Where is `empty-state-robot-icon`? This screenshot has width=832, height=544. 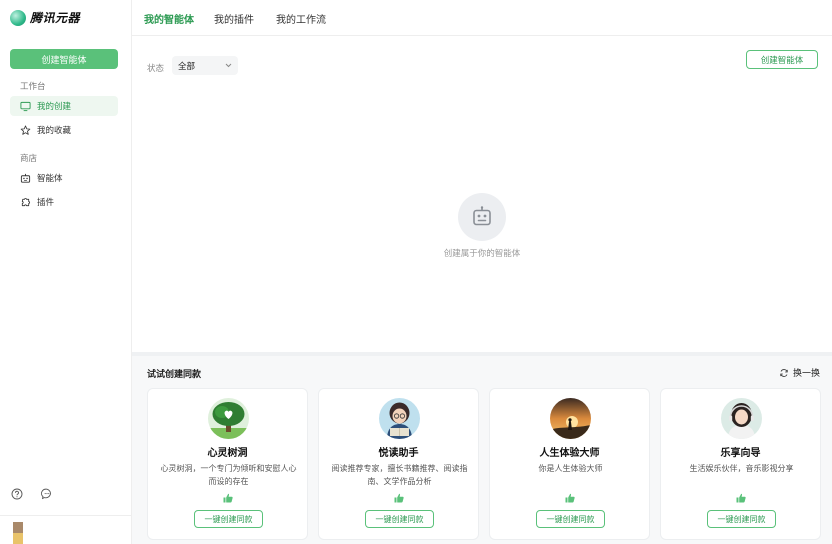
empty-state-robot-icon is located at coordinates (482, 217).